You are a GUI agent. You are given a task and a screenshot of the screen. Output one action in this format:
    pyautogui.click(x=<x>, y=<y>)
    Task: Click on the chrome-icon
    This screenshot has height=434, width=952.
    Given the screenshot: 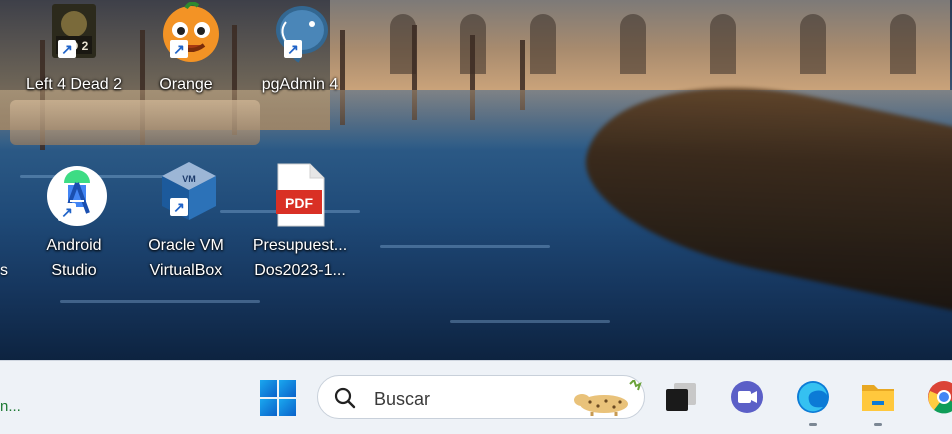 What is the action you would take?
    pyautogui.click(x=940, y=397)
    